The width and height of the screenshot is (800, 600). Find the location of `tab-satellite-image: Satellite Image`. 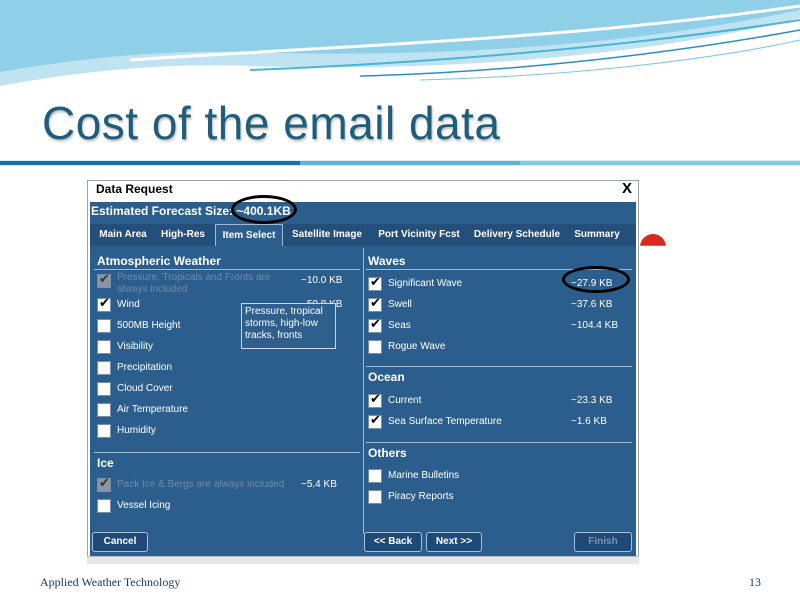

tab-satellite-image: Satellite Image is located at coordinates (327, 235).